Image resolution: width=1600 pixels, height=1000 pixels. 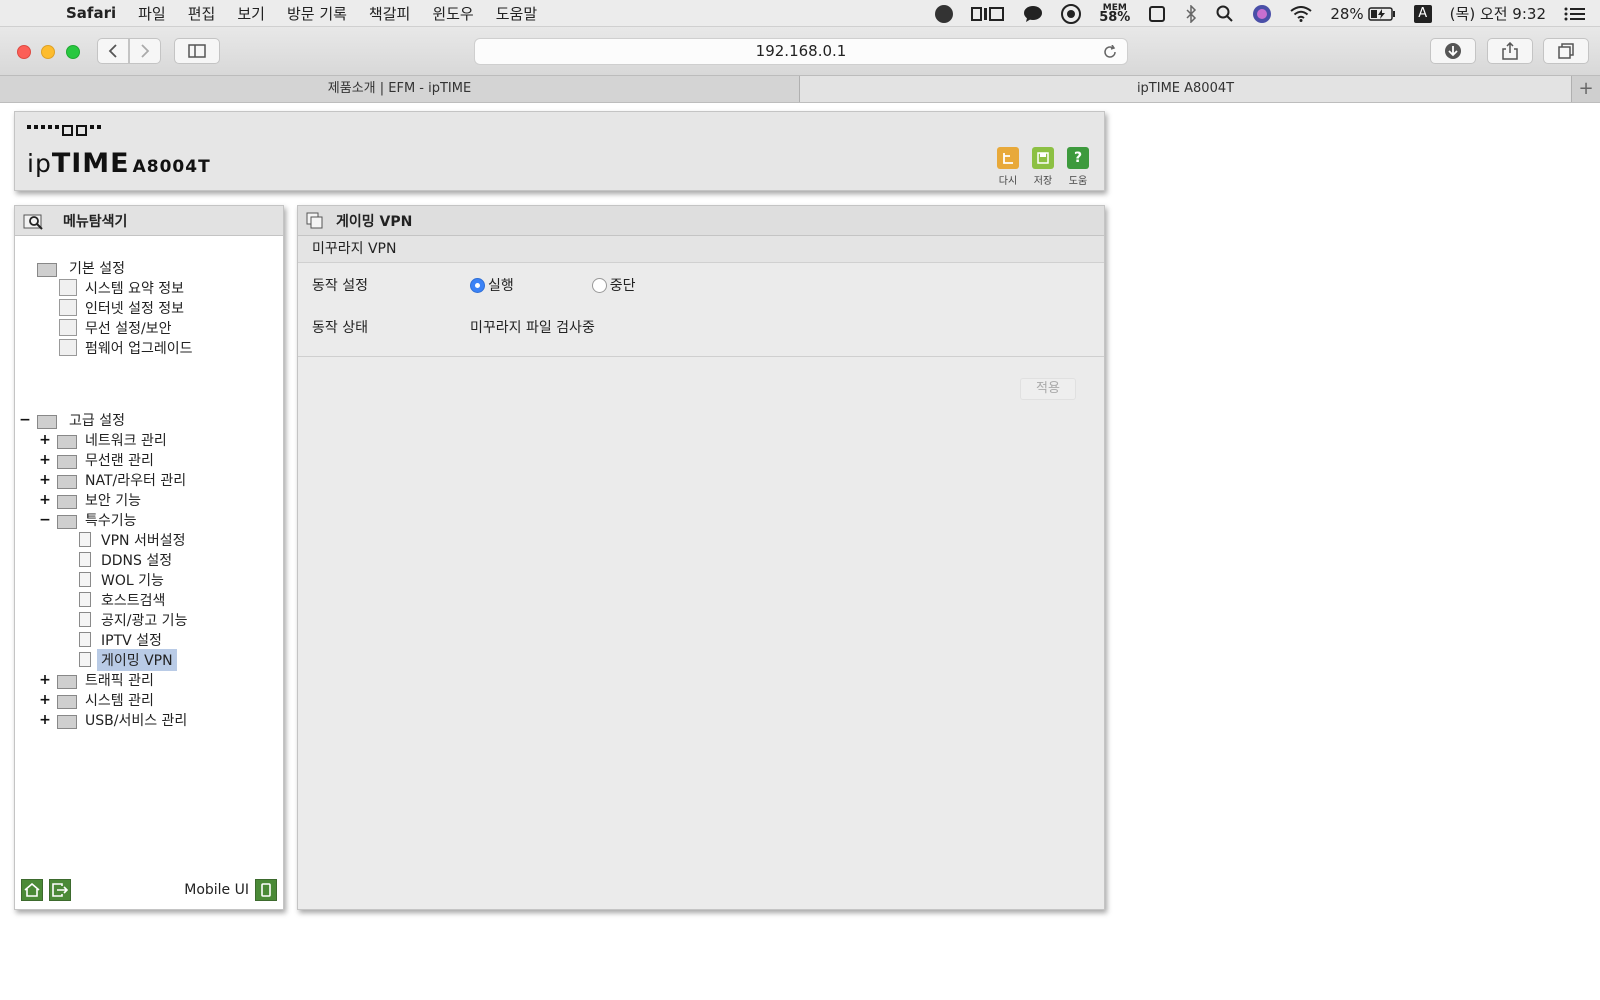 I want to click on radio-run, so click(x=477, y=285).